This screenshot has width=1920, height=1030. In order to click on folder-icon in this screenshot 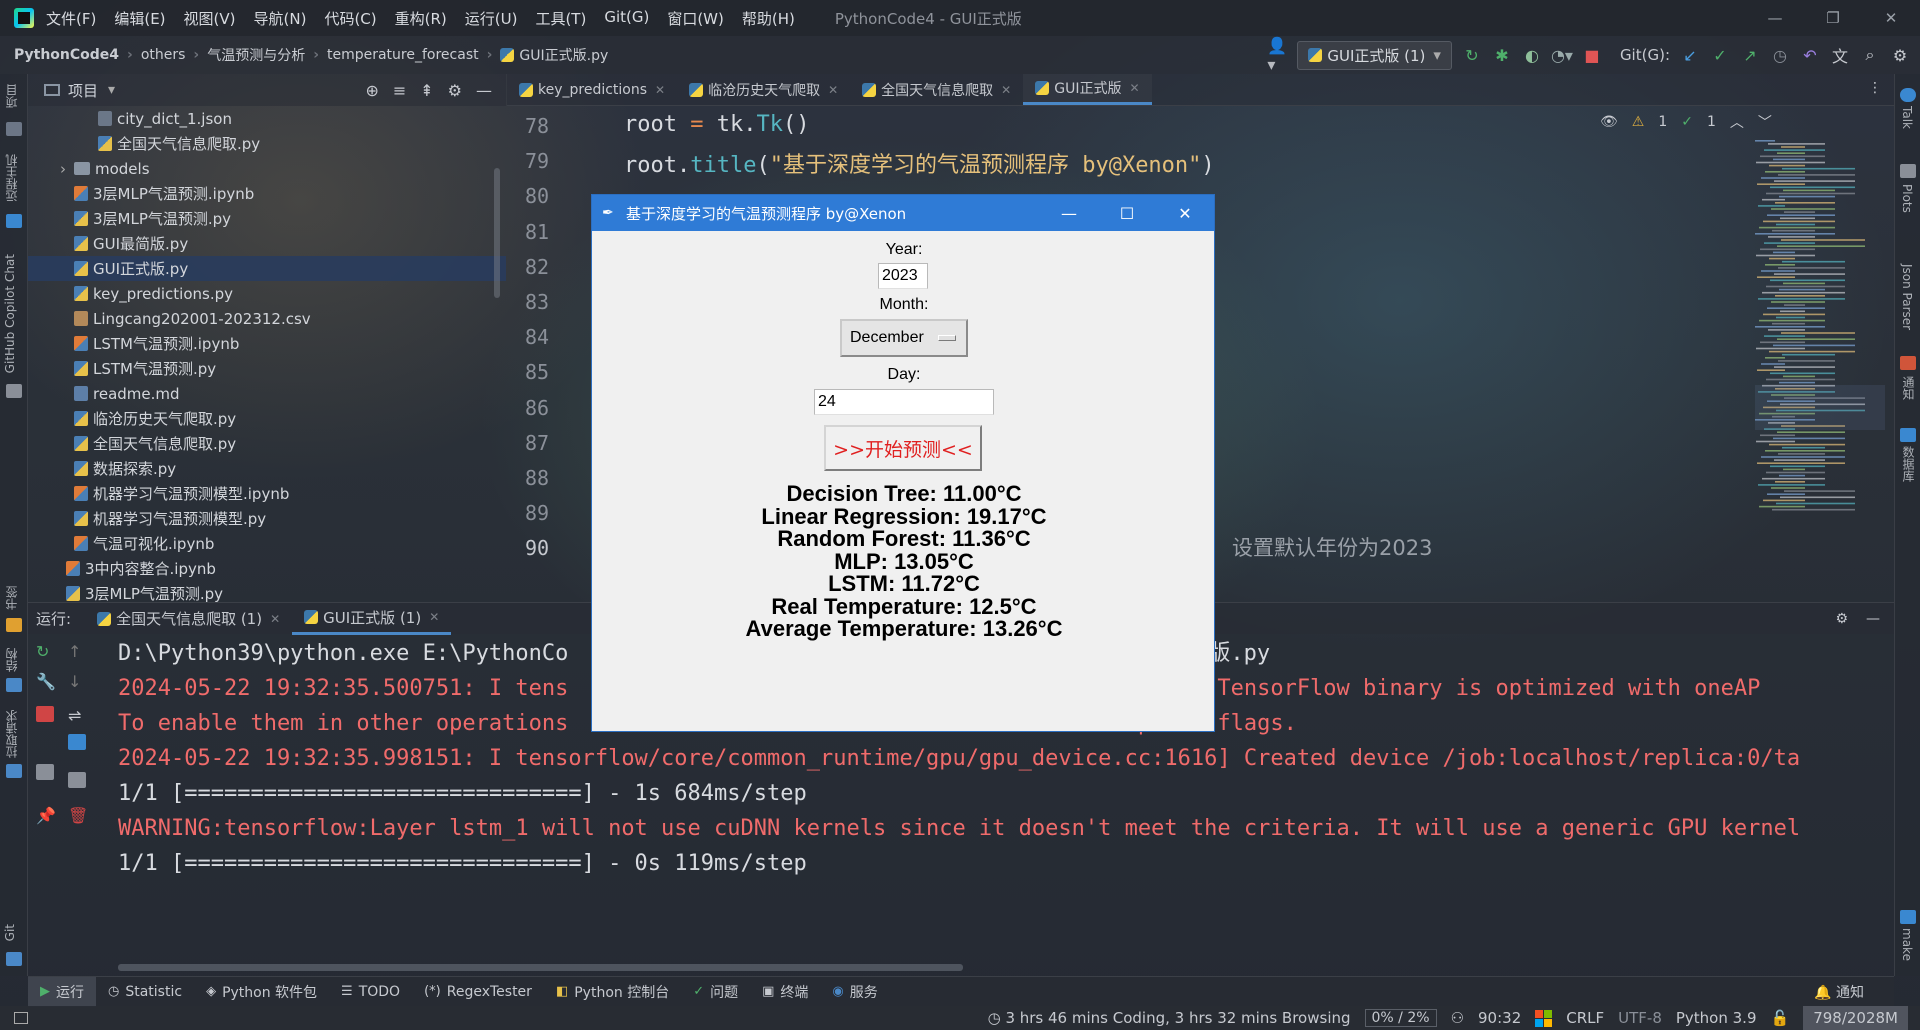, I will do `click(14, 129)`.